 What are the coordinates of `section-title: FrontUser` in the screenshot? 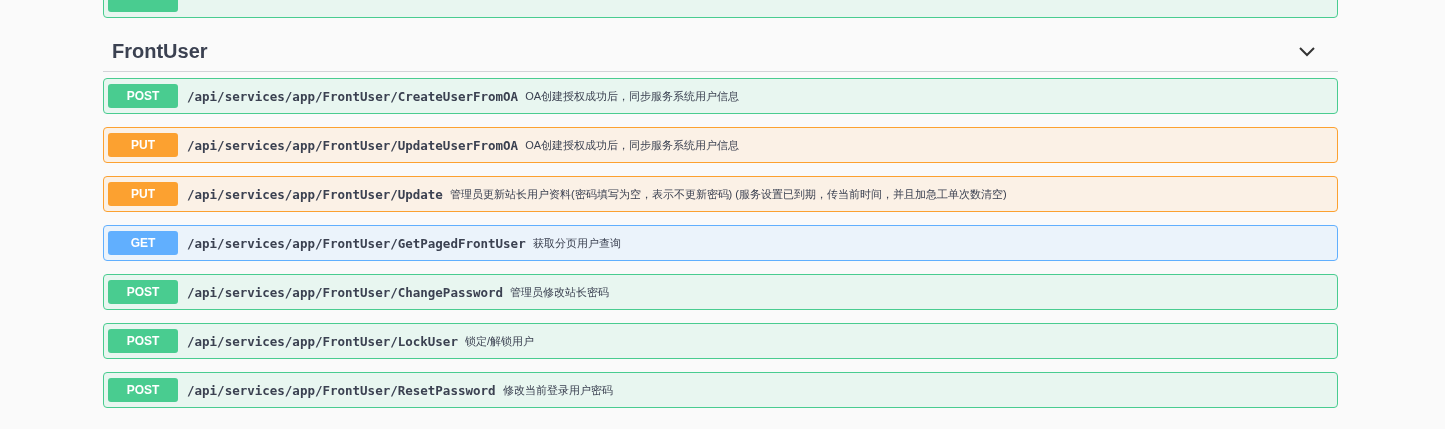 It's located at (160, 51).